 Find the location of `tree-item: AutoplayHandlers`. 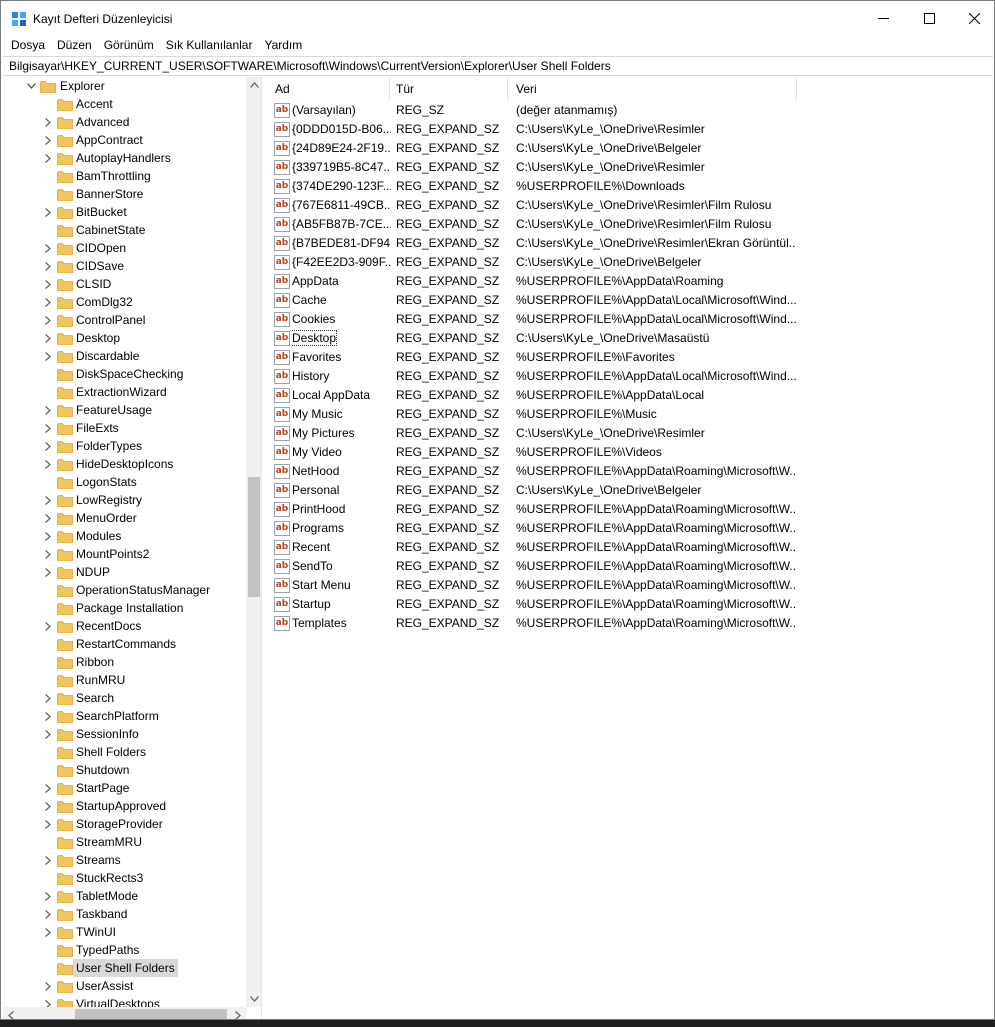

tree-item: AutoplayHandlers is located at coordinates (124, 158).